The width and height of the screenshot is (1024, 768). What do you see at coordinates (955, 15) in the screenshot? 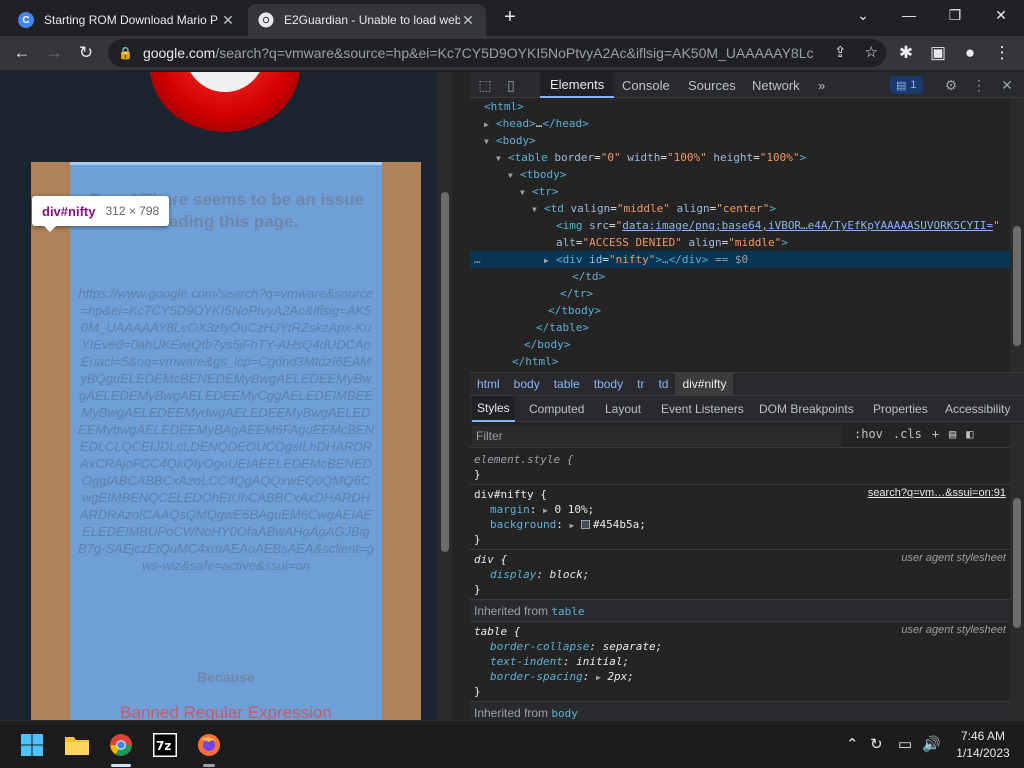
I see `restore-button: ❐` at bounding box center [955, 15].